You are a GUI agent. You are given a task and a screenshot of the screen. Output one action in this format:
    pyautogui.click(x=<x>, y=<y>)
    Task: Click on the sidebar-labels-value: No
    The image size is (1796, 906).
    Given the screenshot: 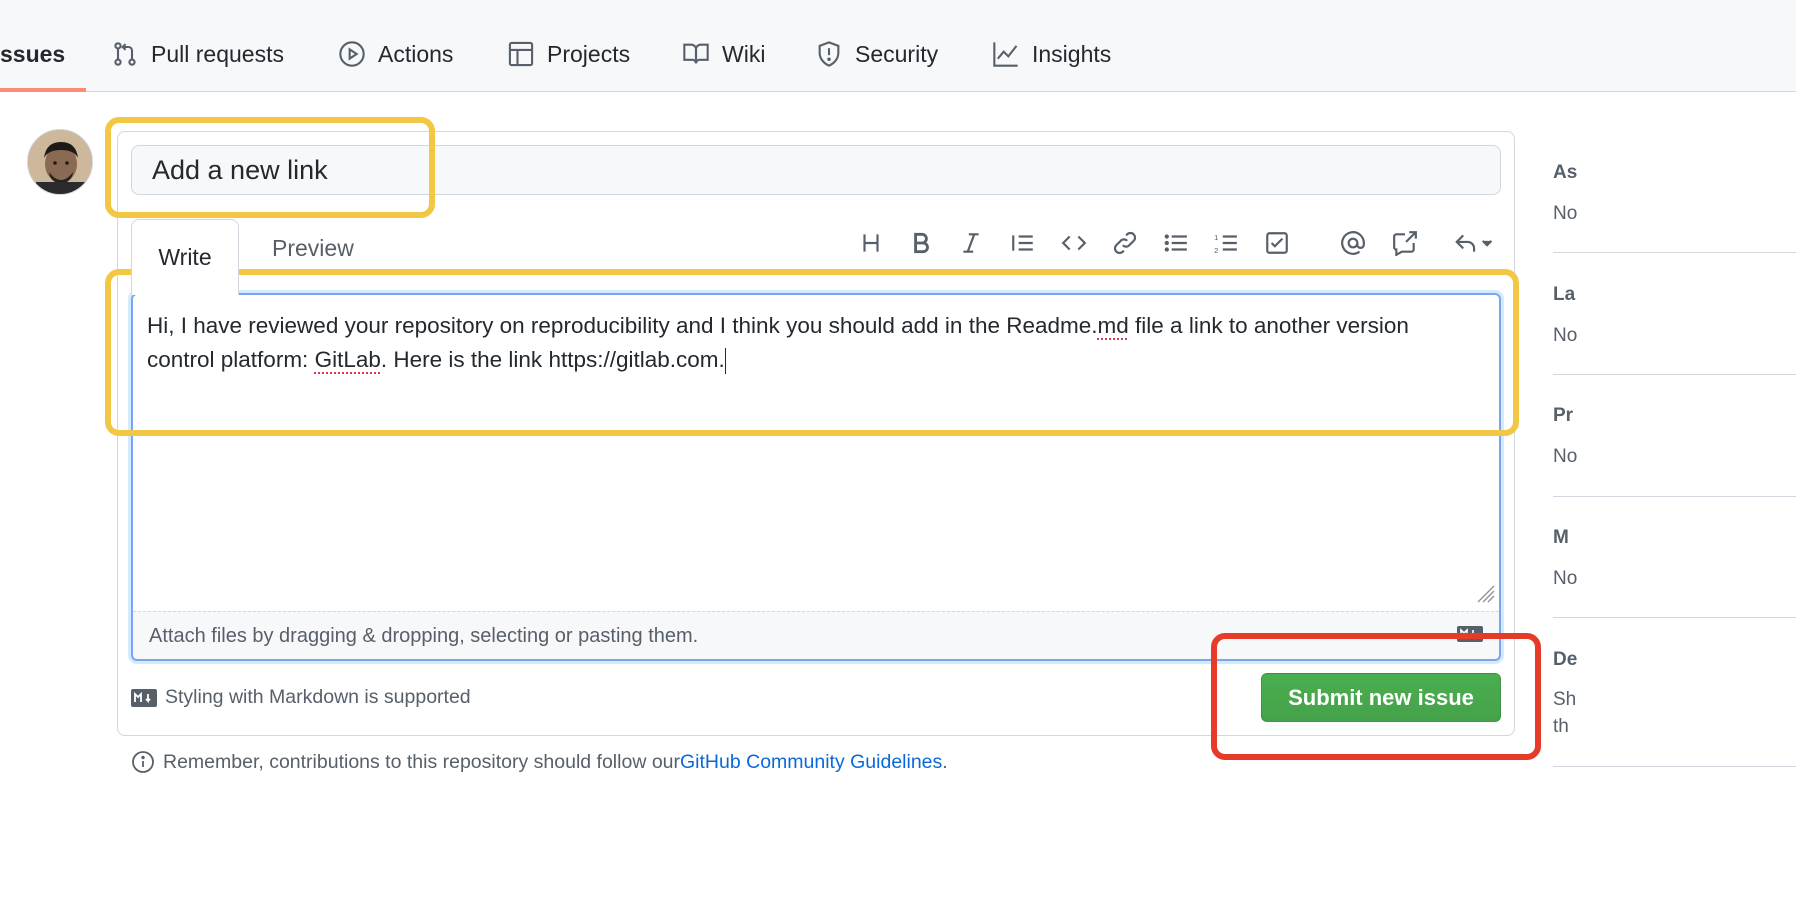 What is the action you would take?
    pyautogui.click(x=1565, y=335)
    